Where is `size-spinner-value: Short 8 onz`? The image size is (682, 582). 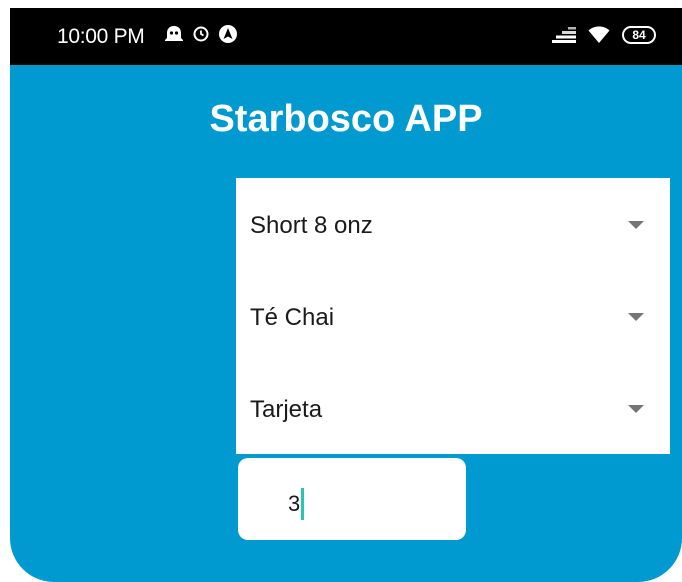
size-spinner-value: Short 8 onz is located at coordinates (311, 225).